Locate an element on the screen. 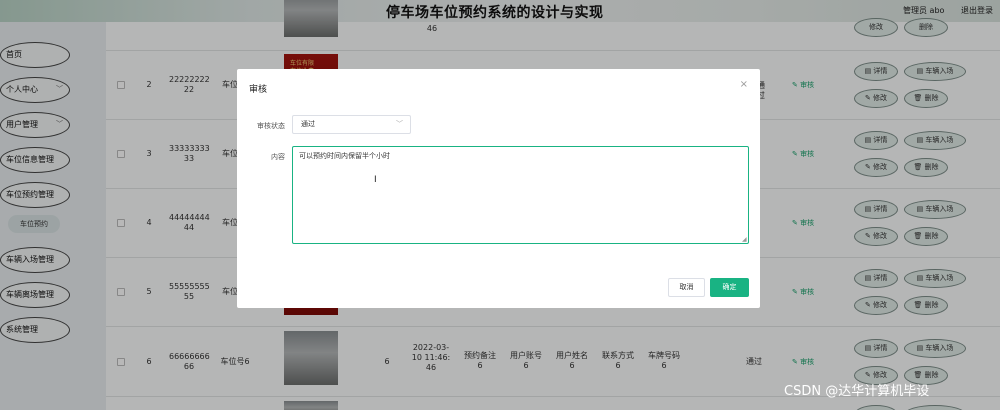  audit-status-select: 通过 ﹀ is located at coordinates (351, 124).